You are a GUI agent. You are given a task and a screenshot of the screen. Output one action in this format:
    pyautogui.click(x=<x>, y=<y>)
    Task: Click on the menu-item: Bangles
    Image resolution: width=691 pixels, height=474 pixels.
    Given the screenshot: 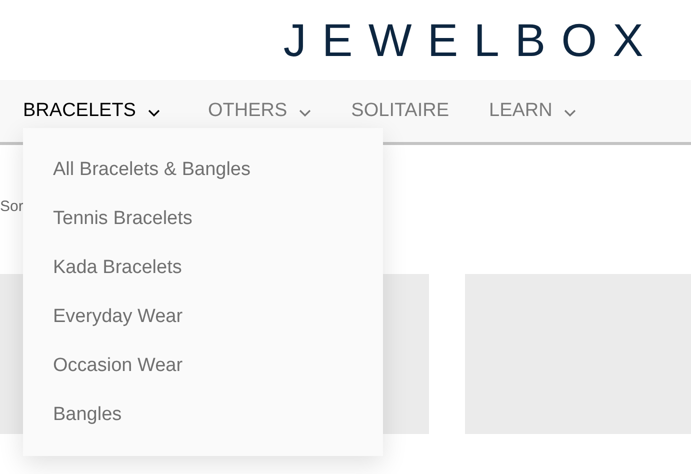 What is the action you would take?
    pyautogui.click(x=87, y=414)
    